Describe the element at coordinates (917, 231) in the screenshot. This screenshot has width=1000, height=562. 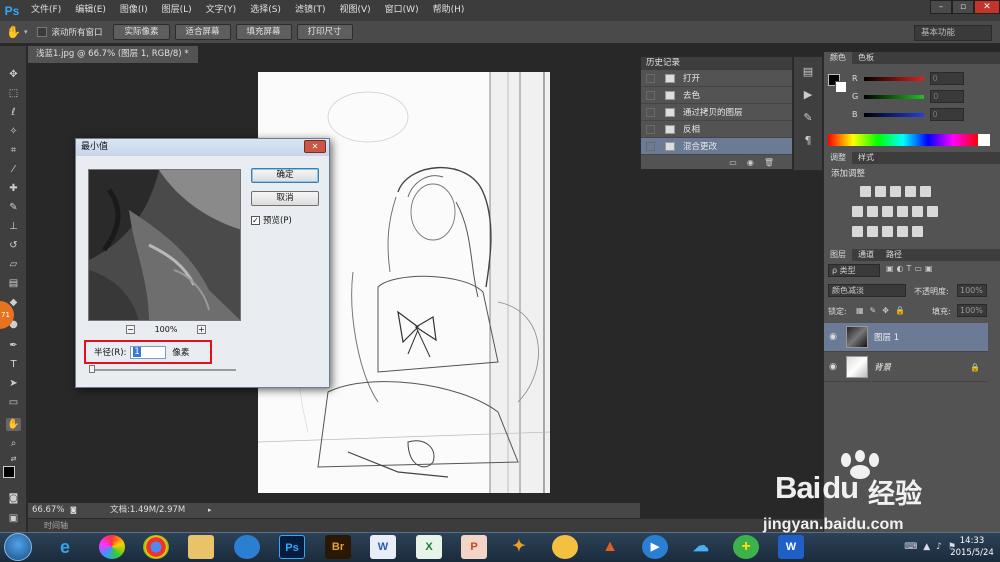
I see `gradient-map-icon` at that location.